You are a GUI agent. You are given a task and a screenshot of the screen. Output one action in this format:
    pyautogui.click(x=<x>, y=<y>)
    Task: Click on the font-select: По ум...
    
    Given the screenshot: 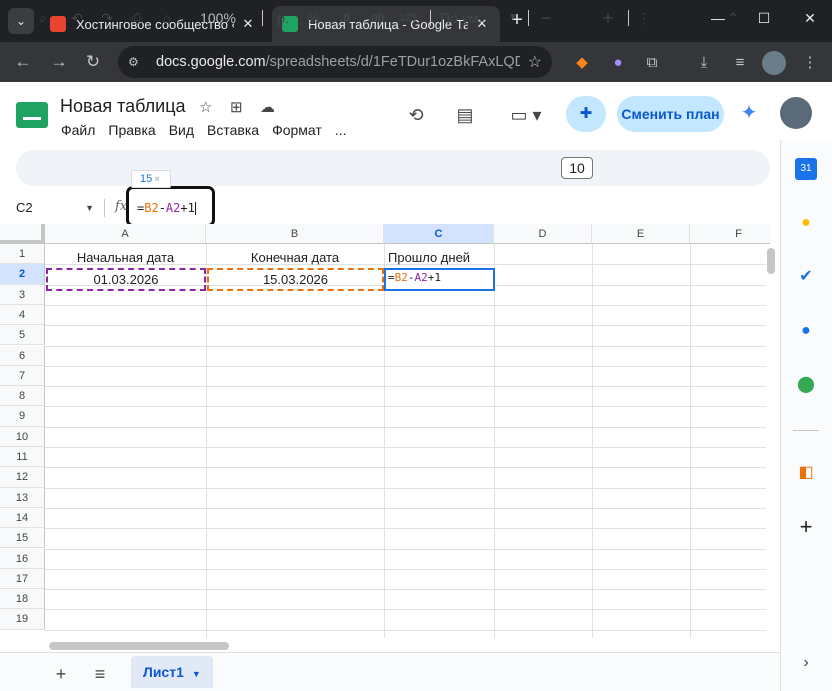 What is the action you would take?
    pyautogui.click(x=472, y=18)
    